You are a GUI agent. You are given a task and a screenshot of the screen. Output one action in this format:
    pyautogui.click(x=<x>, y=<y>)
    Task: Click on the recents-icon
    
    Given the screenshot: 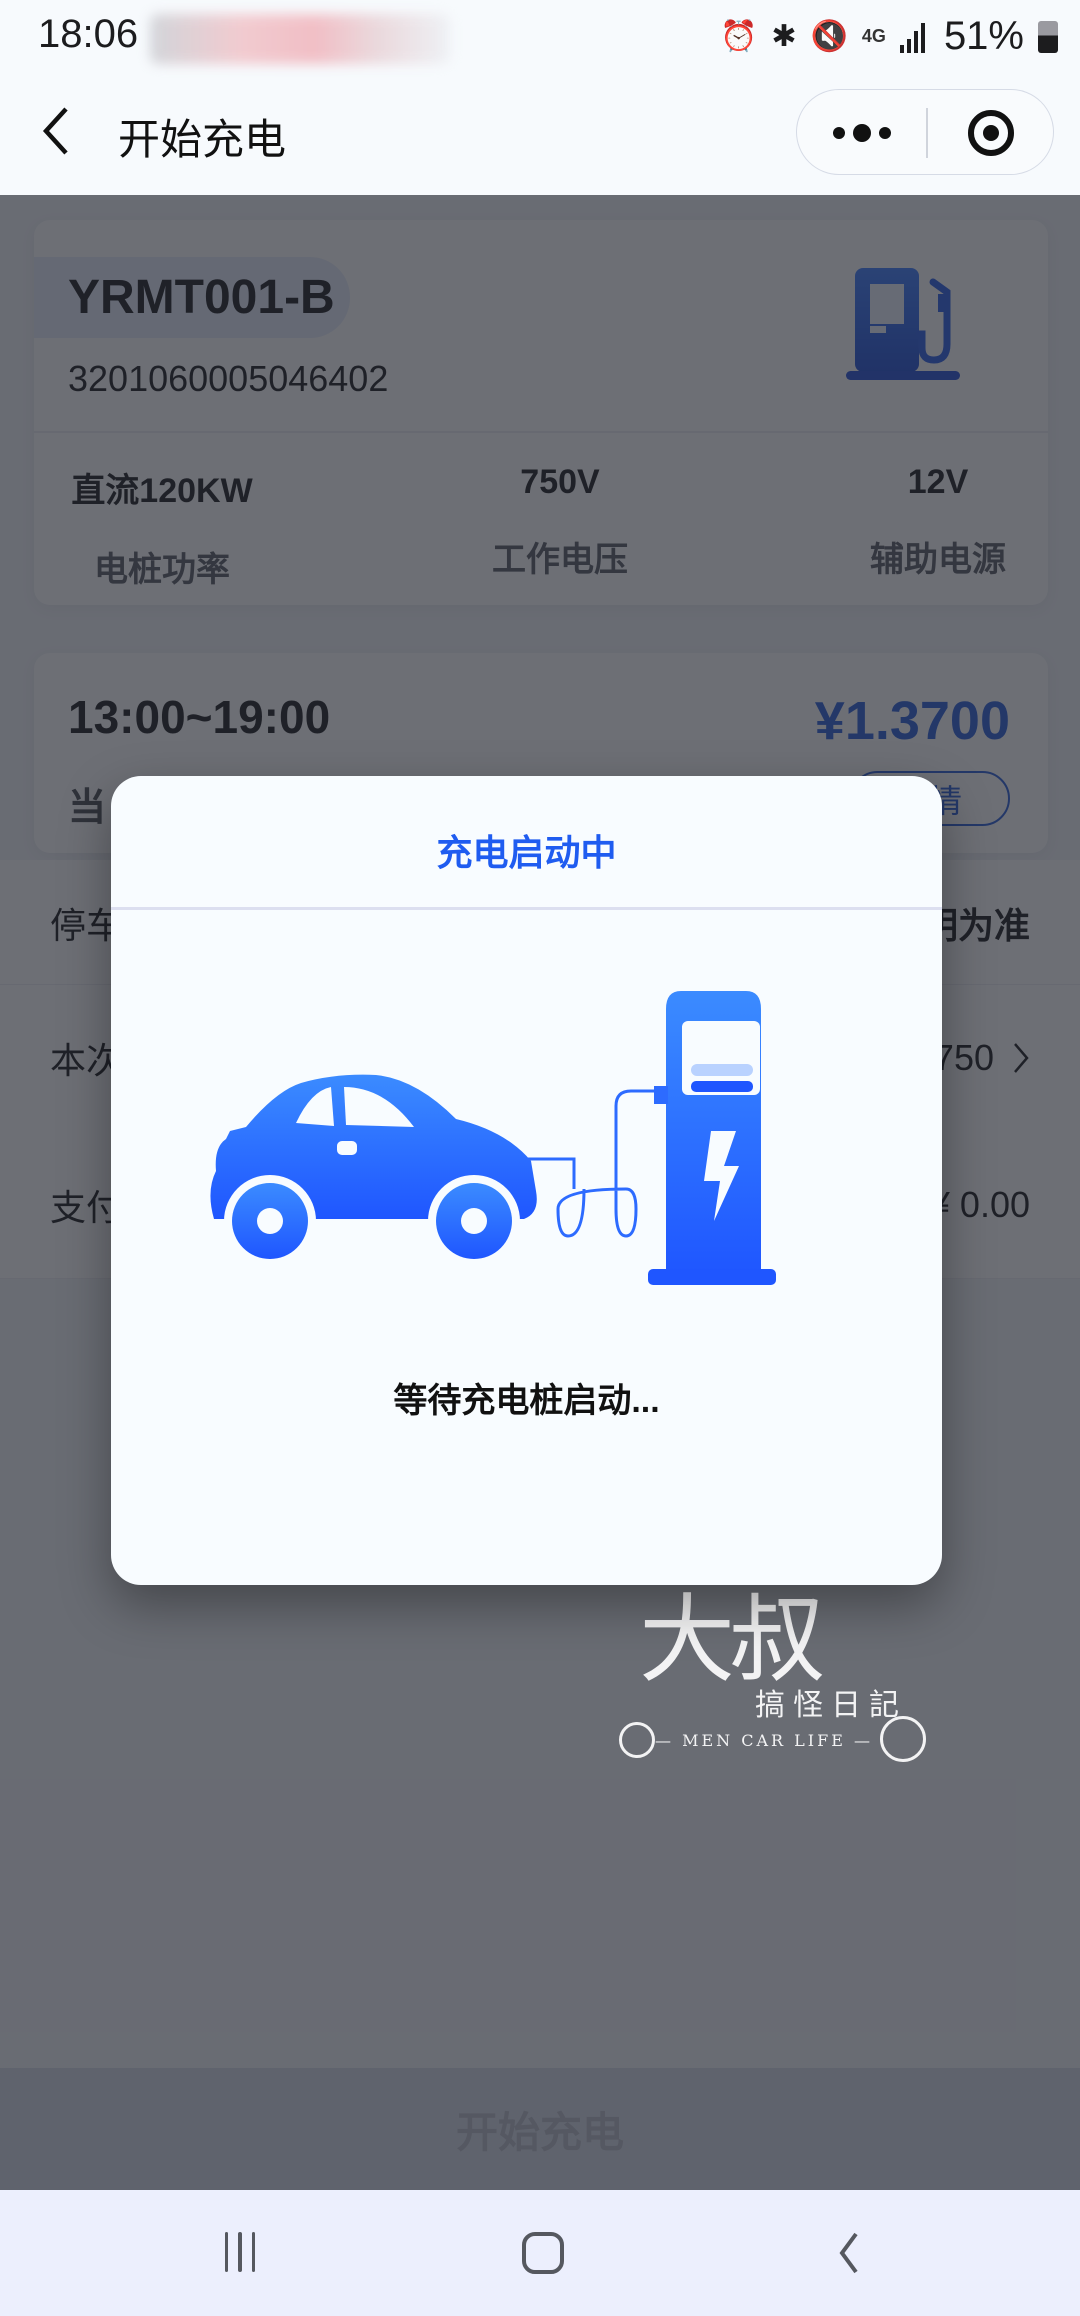 What is the action you would take?
    pyautogui.click(x=226, y=2252)
    